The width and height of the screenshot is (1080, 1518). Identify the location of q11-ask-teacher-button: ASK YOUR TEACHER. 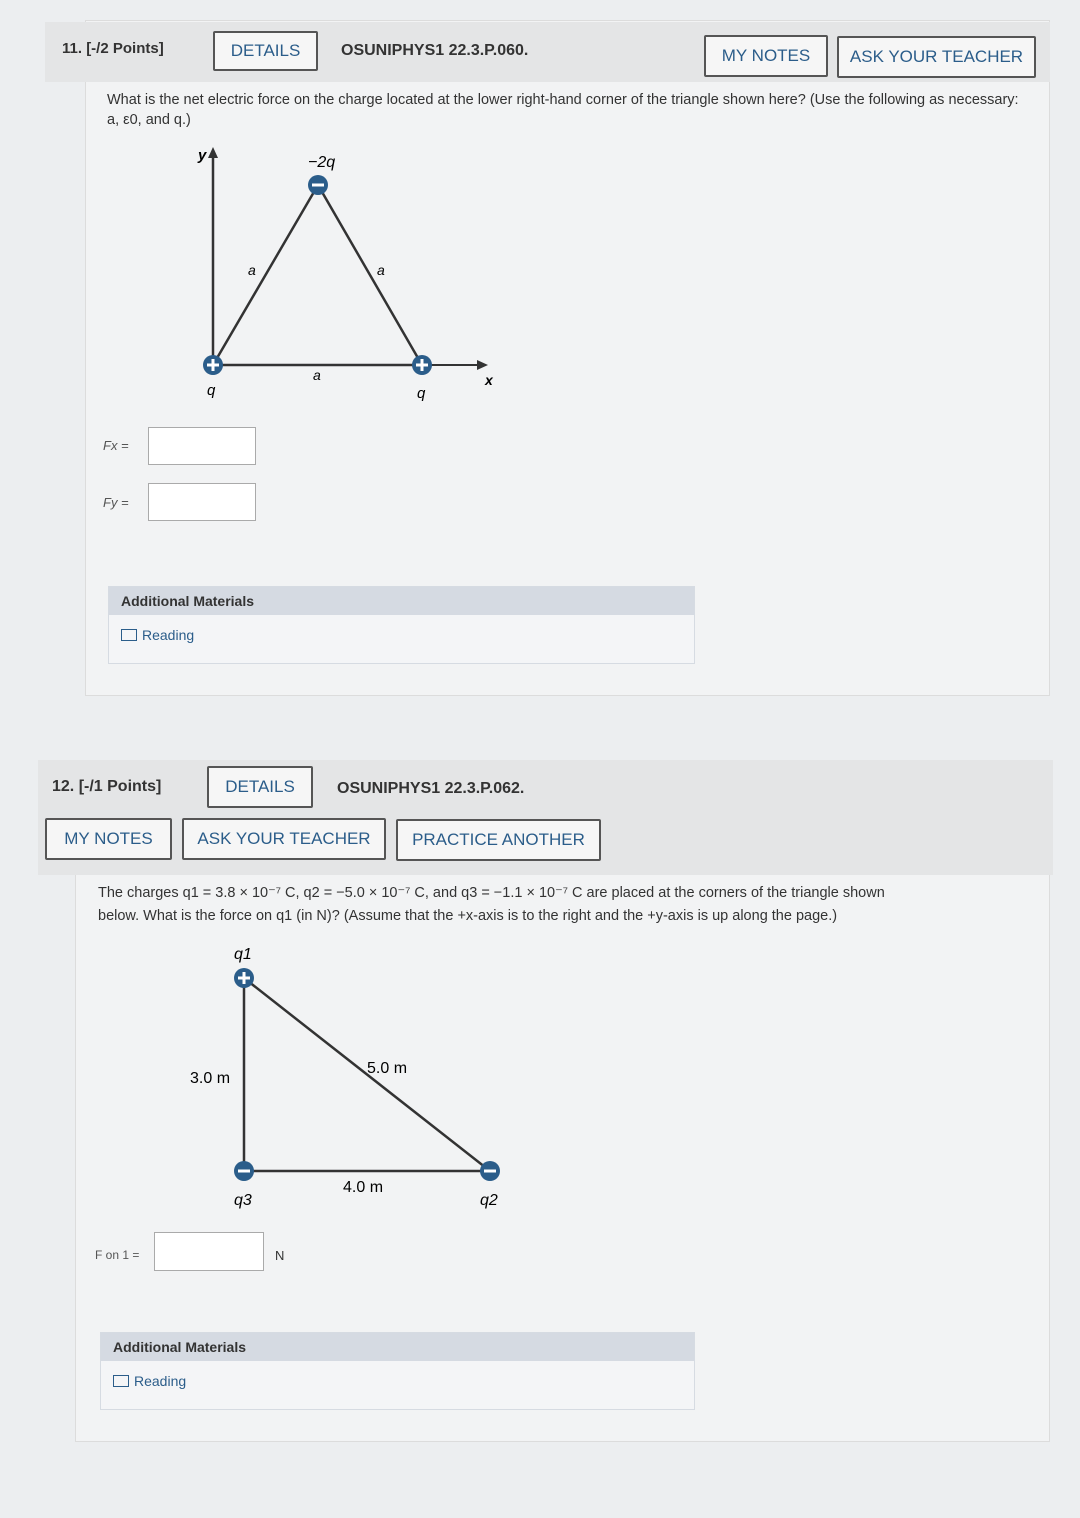
(936, 57).